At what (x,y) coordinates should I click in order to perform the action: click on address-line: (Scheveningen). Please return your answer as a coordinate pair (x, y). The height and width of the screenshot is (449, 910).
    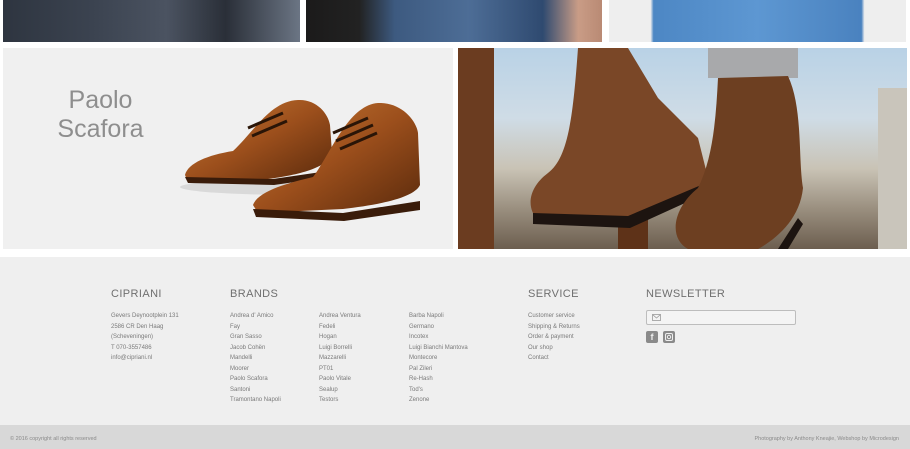
    Looking at the image, I should click on (132, 337).